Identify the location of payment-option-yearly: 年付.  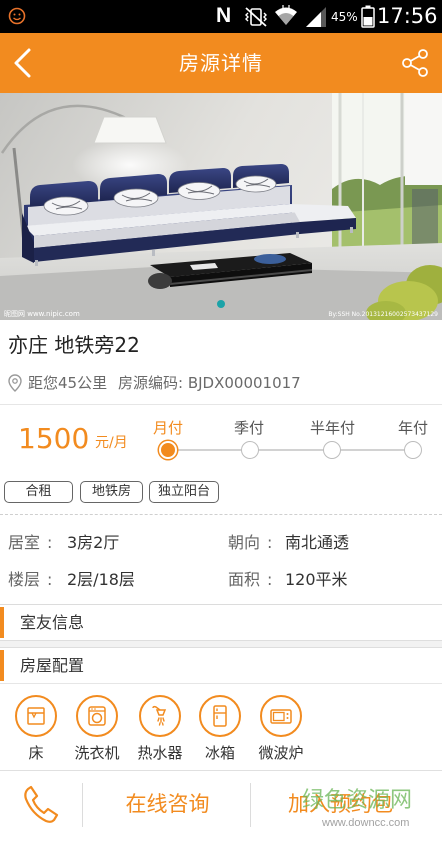
(413, 428).